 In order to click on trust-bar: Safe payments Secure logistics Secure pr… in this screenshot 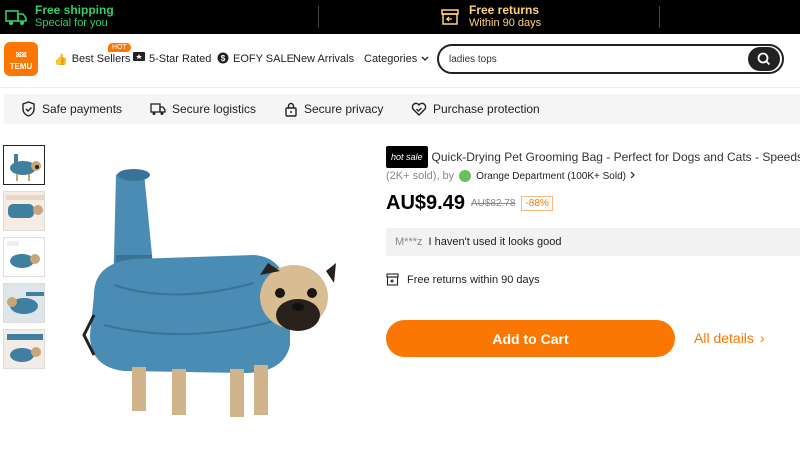, I will do `click(402, 109)`.